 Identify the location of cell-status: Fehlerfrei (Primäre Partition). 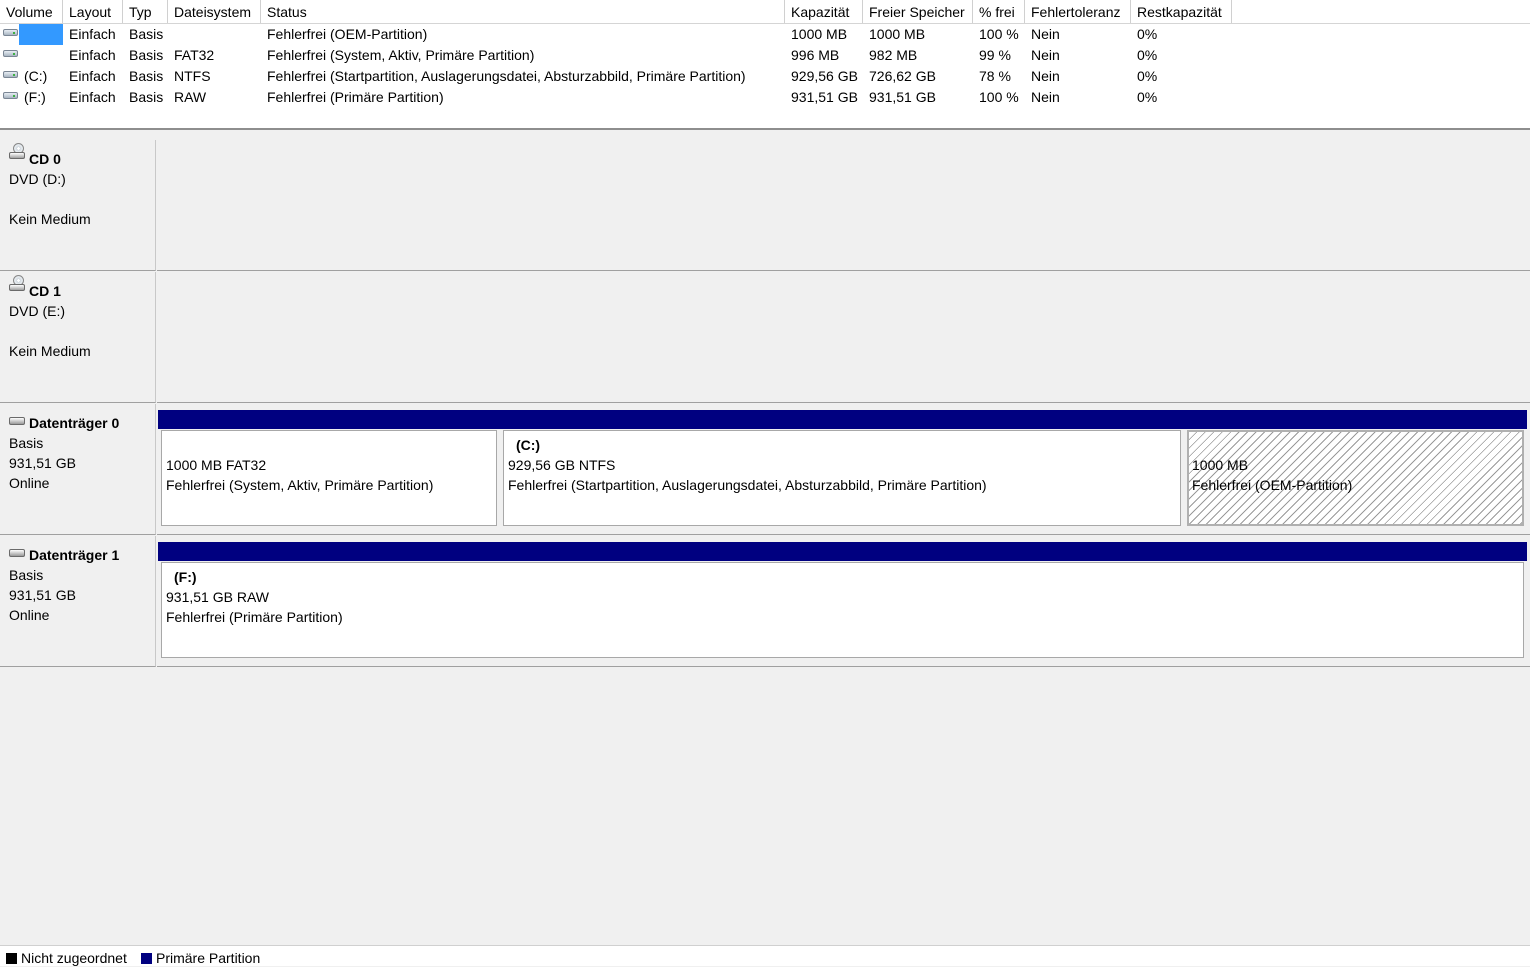
(355, 97).